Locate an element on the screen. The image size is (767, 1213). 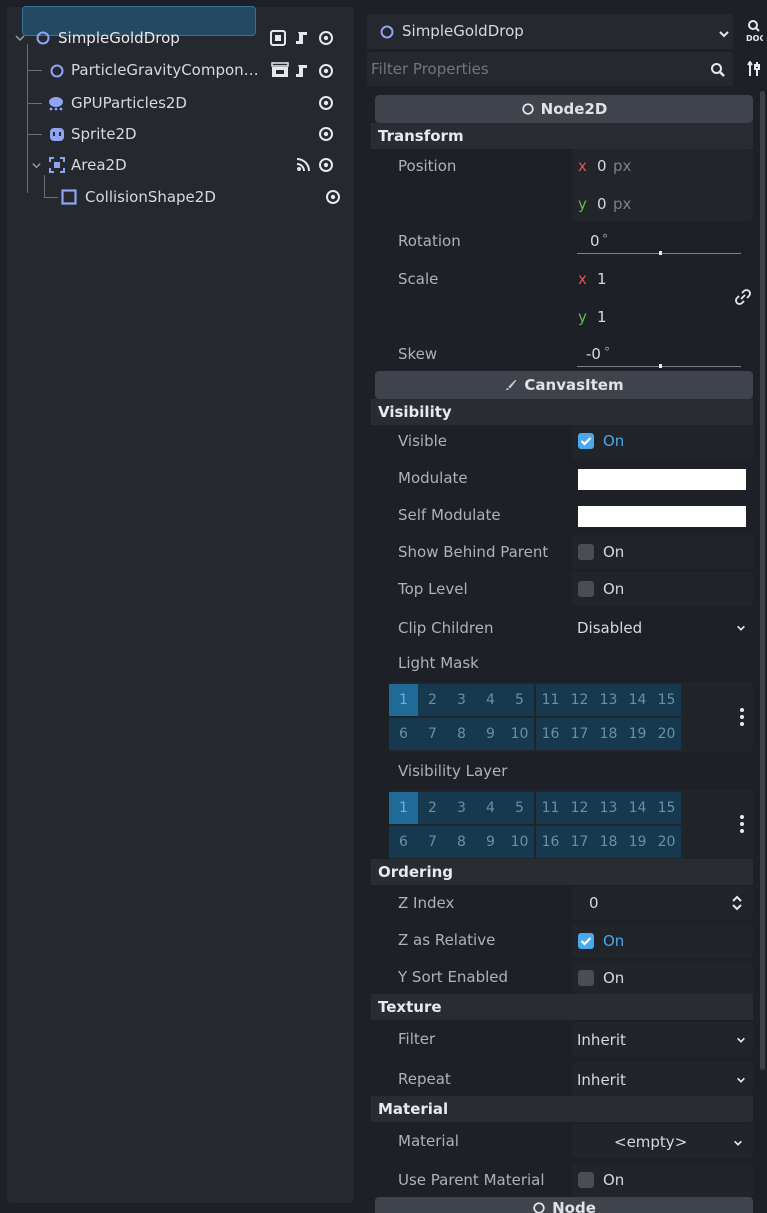
light-mask-layer-cell: 12 is located at coordinates (579, 700).